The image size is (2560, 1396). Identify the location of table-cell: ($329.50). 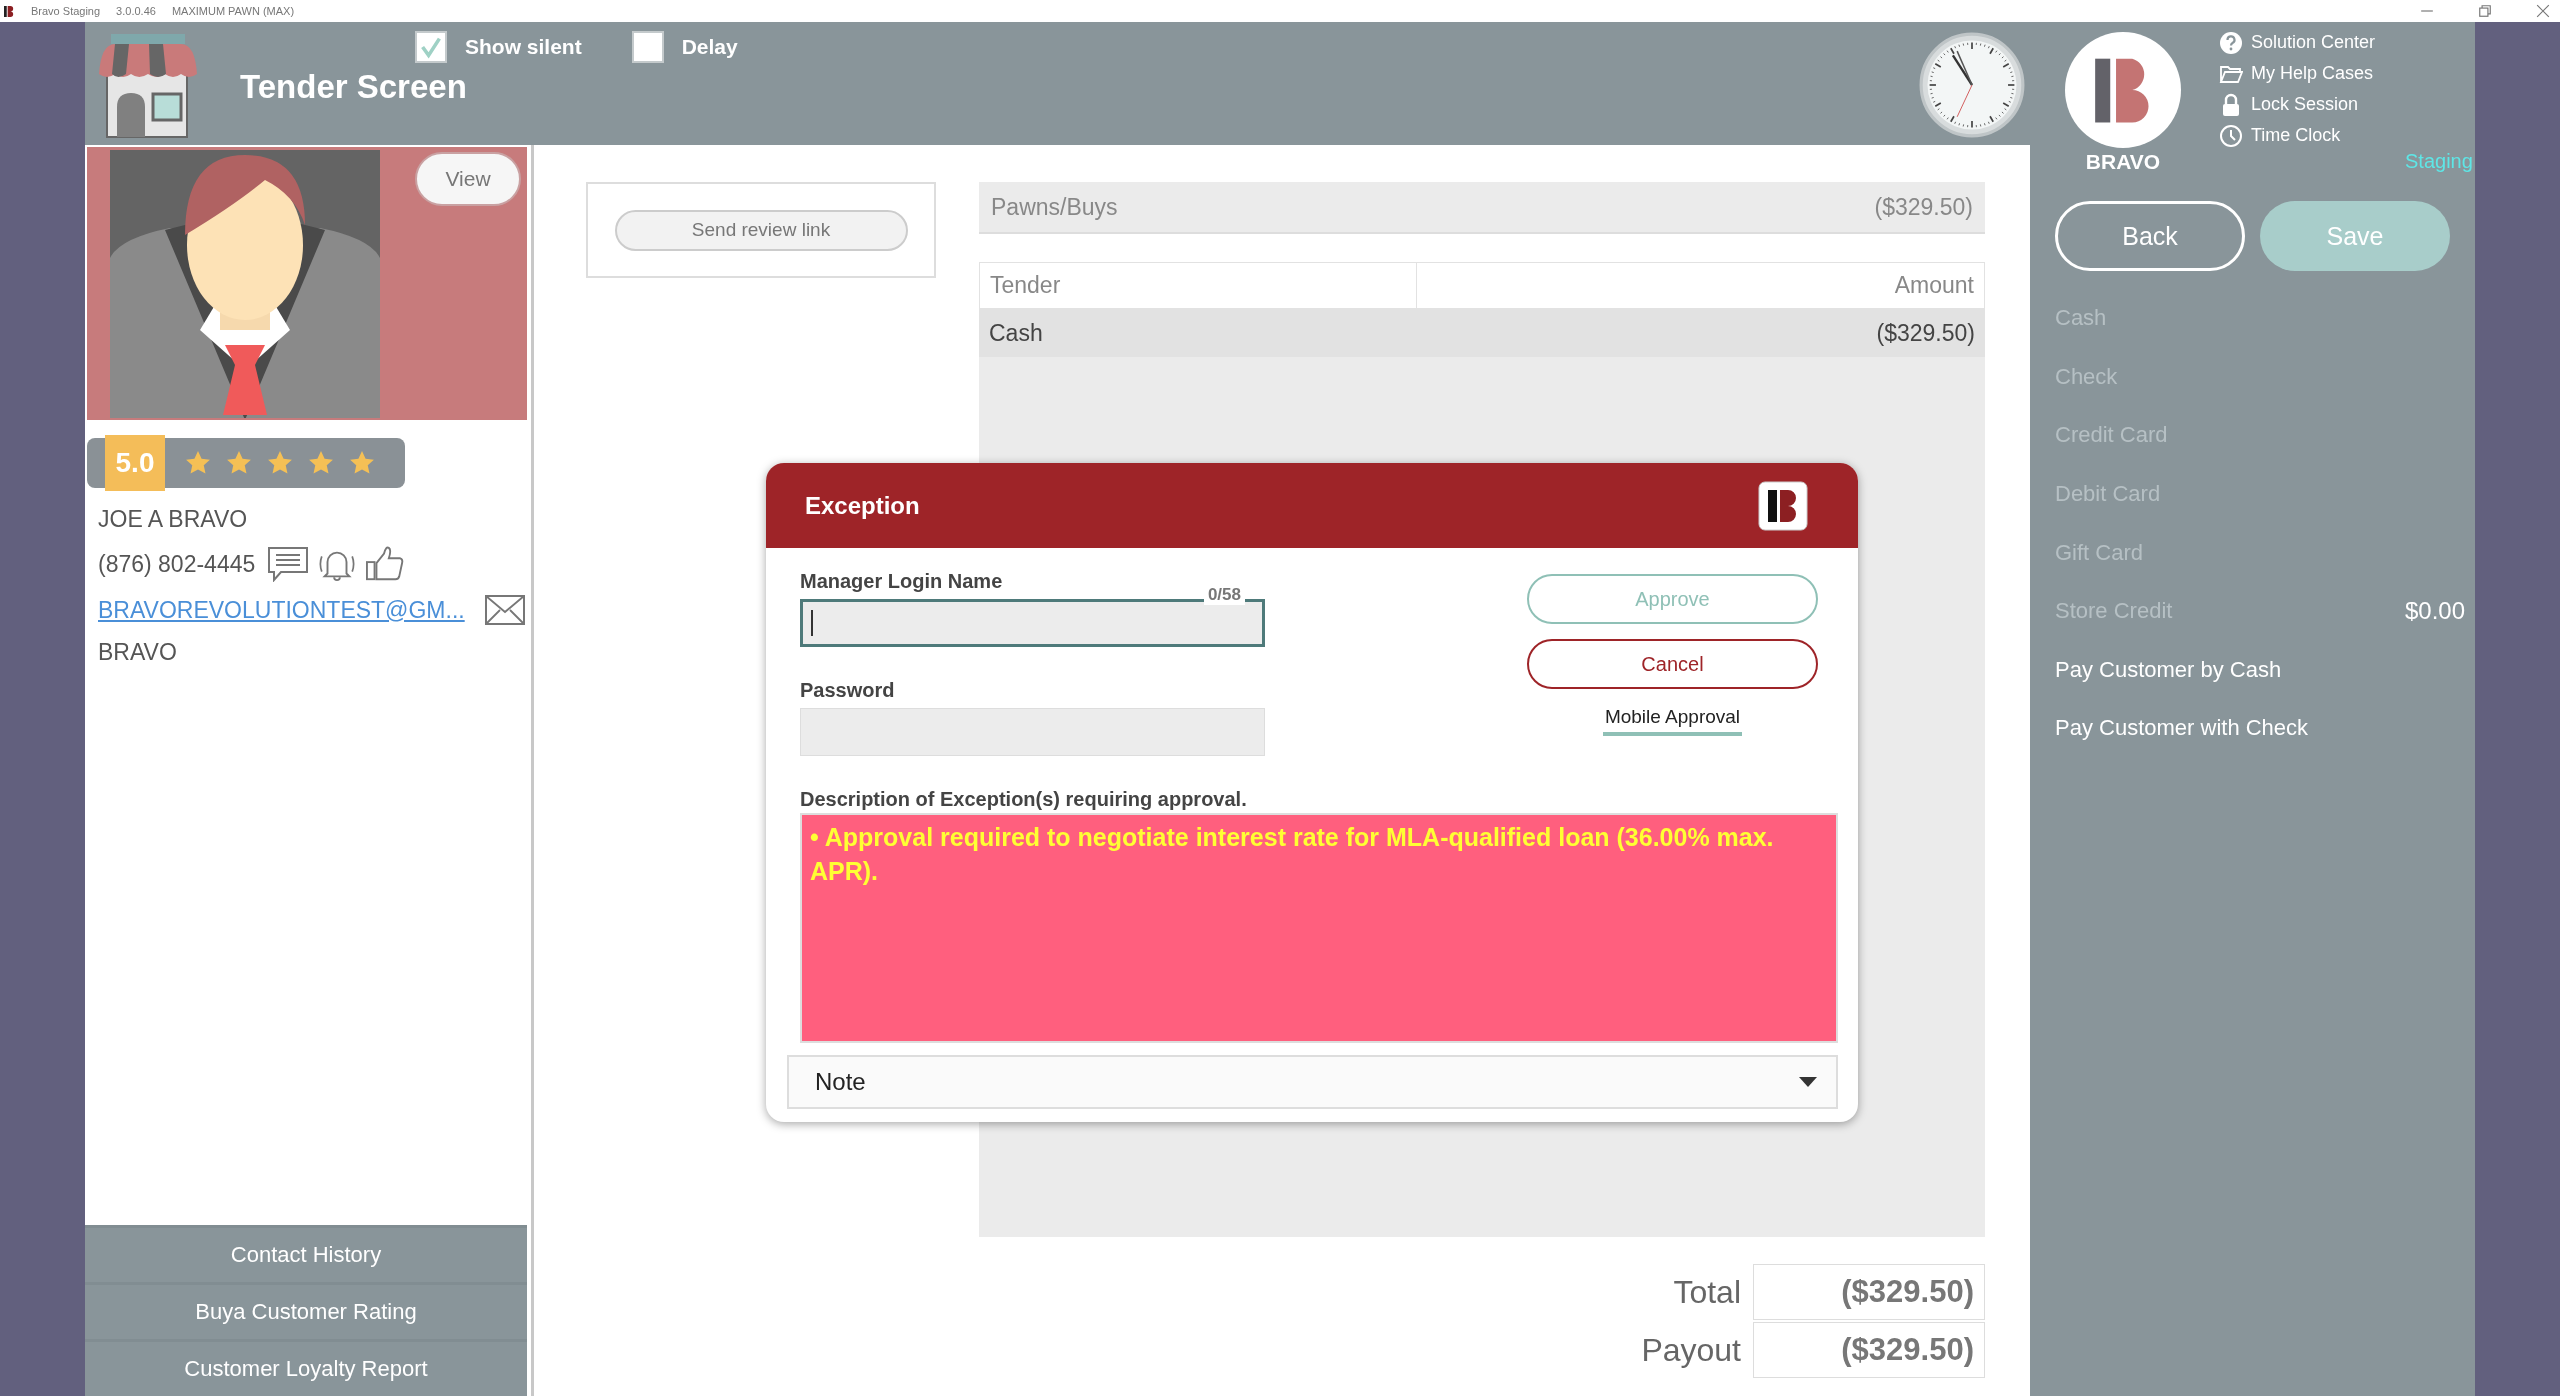
(1925, 333).